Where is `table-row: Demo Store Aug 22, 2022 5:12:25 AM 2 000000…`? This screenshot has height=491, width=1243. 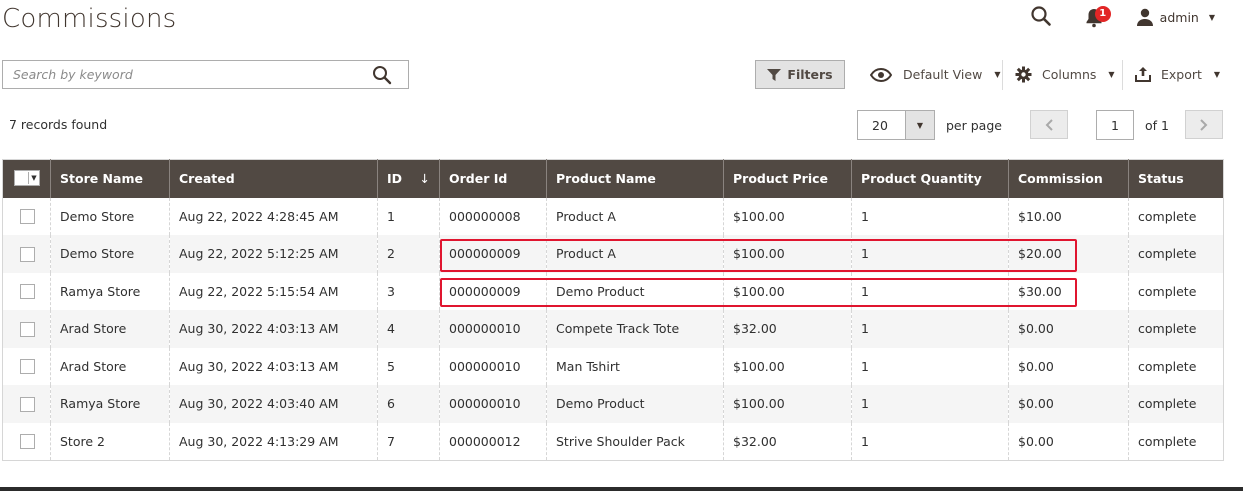
table-row: Demo Store Aug 22, 2022 5:12:25 AM 2 000000… is located at coordinates (613, 254).